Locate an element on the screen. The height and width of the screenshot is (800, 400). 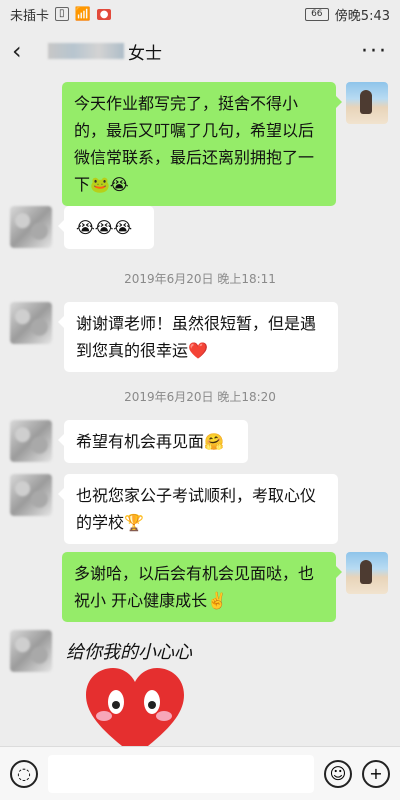
message-line: 微信常联系，最后还离别拥抱了一 is located at coordinates (194, 157).